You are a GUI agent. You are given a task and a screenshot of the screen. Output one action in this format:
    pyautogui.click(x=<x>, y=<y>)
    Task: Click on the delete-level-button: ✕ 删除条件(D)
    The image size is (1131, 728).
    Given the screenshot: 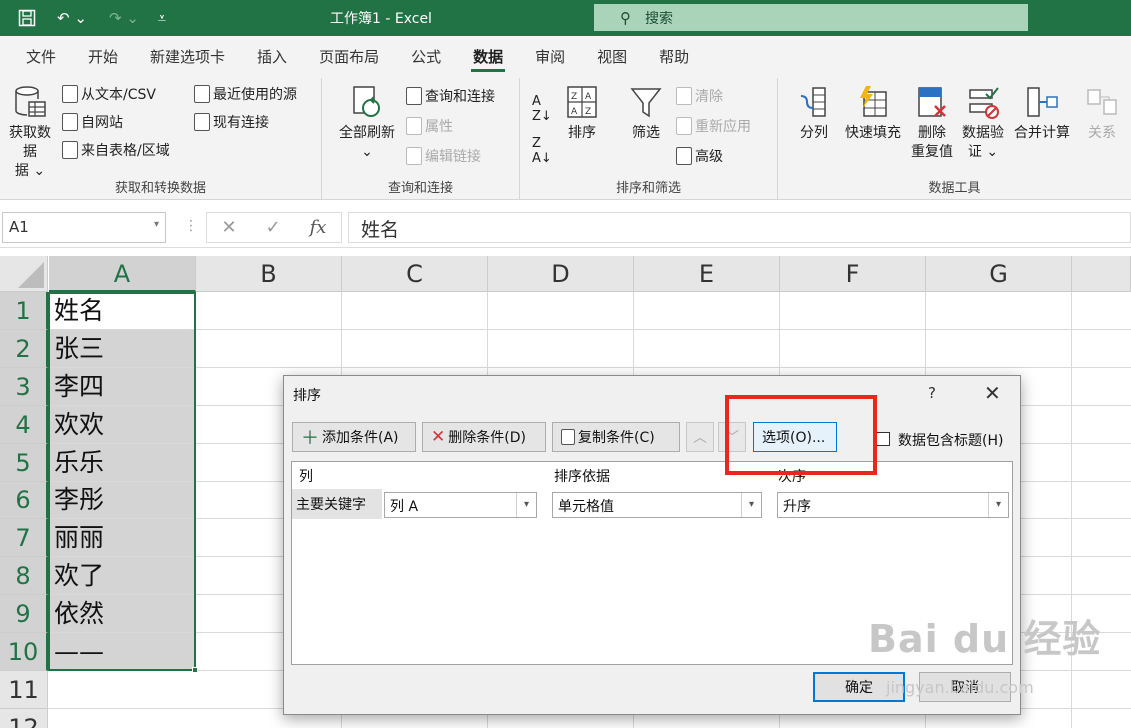 What is the action you would take?
    pyautogui.click(x=484, y=437)
    